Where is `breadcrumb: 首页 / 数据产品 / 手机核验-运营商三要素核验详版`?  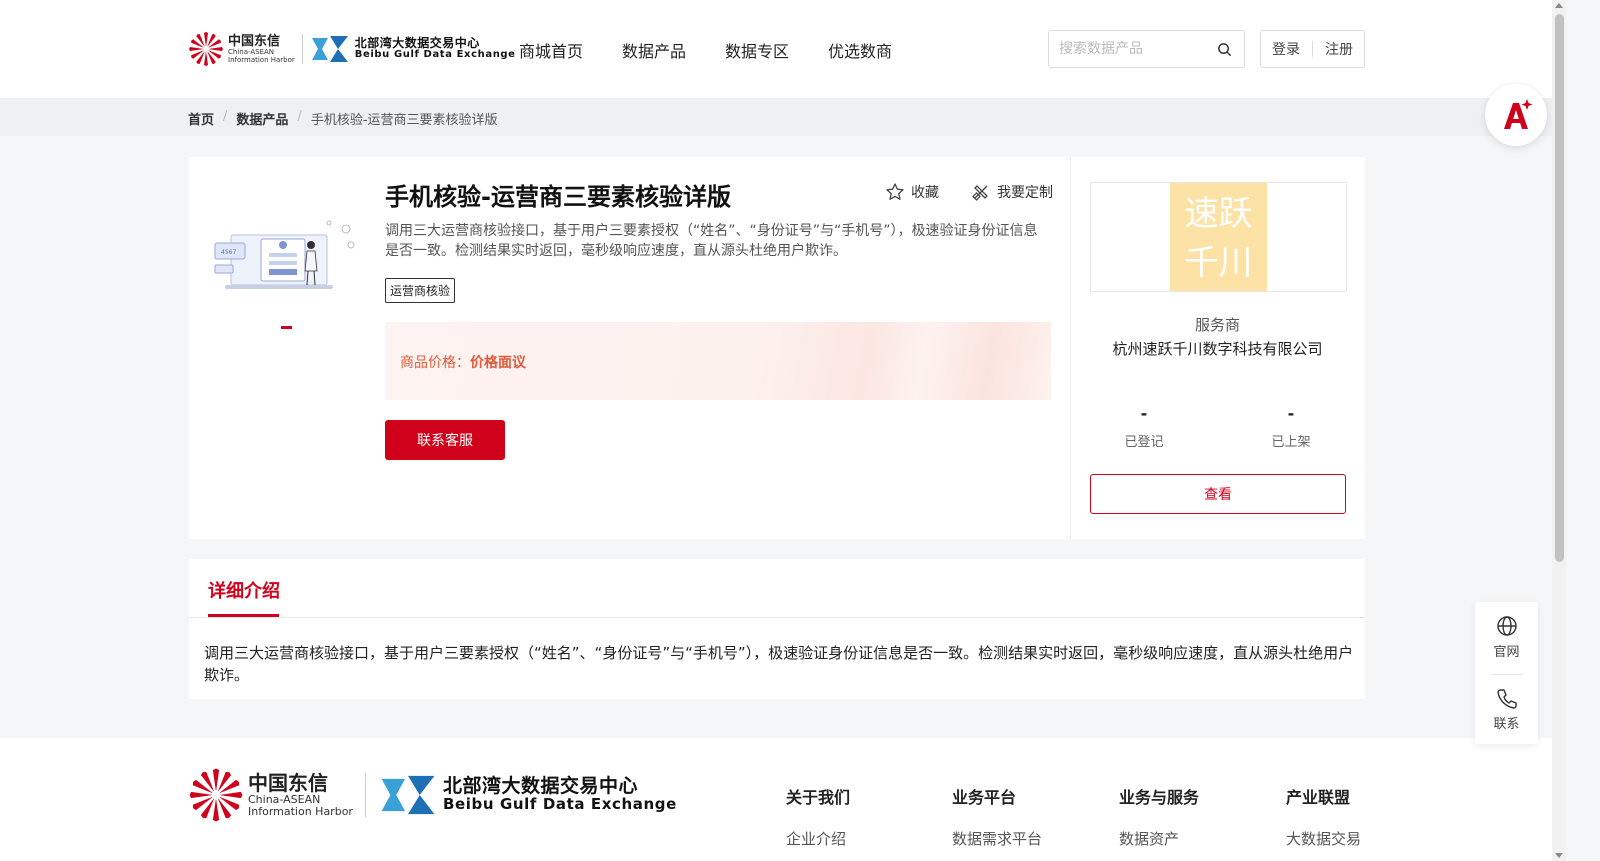 breadcrumb: 首页 / 数据产品 / 手机核验-运营商三要素核验详版 is located at coordinates (783, 117).